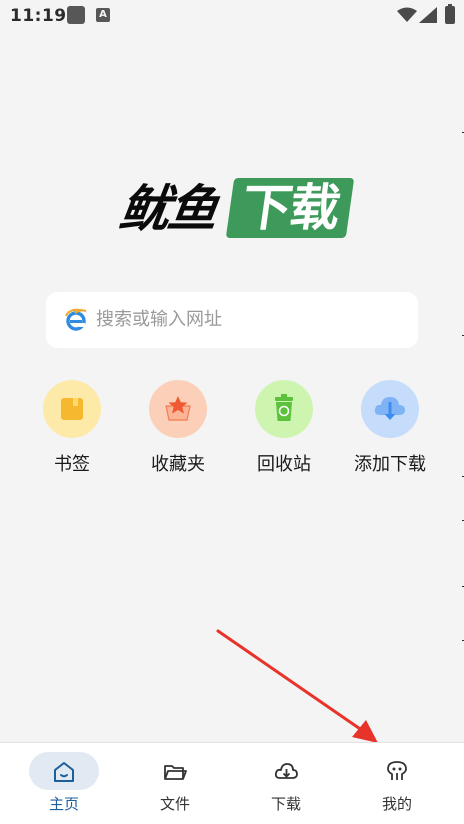 The width and height of the screenshot is (464, 824). Describe the element at coordinates (232, 320) in the screenshot. I see `search-input: 搜索或输入网址` at that location.